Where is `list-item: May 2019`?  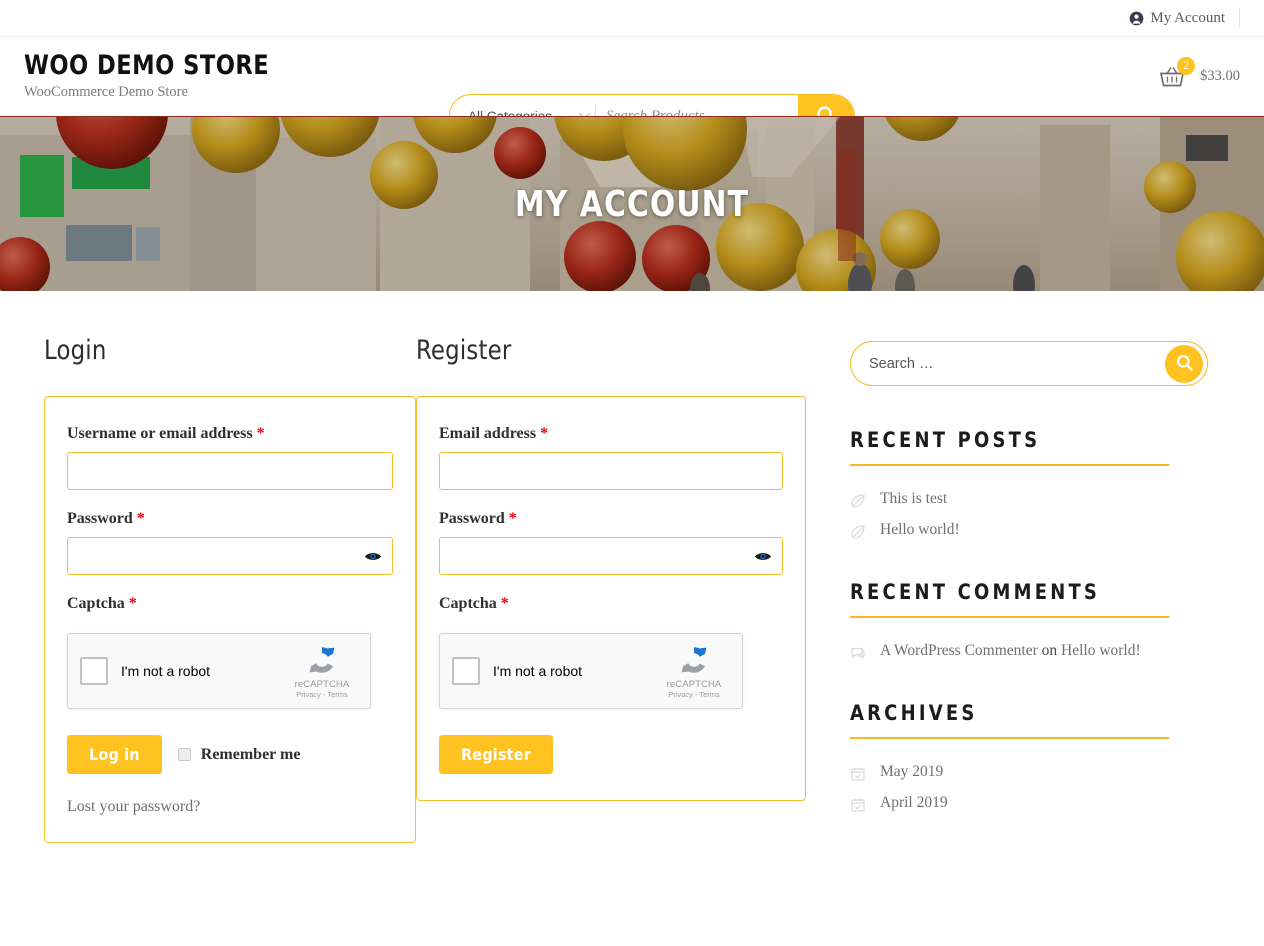
list-item: May 2019 is located at coordinates (1018, 772).